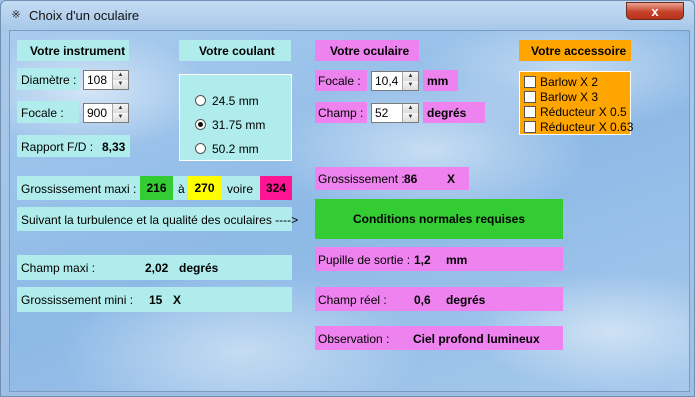 The height and width of the screenshot is (397, 695). What do you see at coordinates (177, 300) in the screenshot?
I see `min-magnification-unit: X` at bounding box center [177, 300].